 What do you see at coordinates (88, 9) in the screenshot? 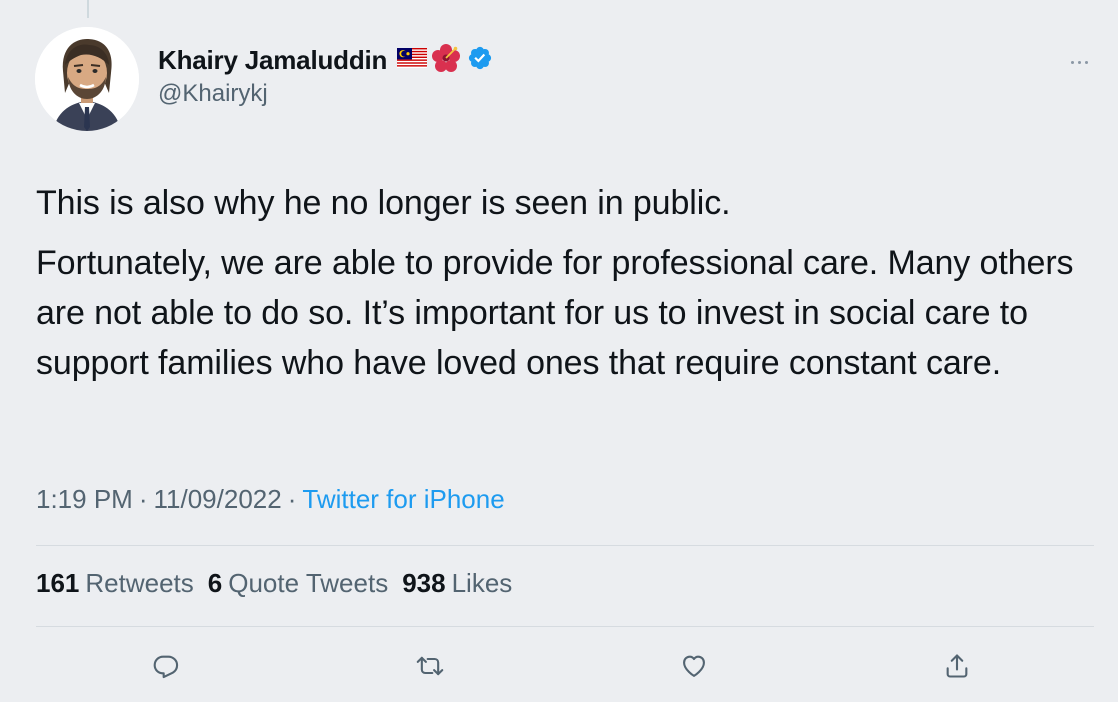
I see `thread-connector-line` at bounding box center [88, 9].